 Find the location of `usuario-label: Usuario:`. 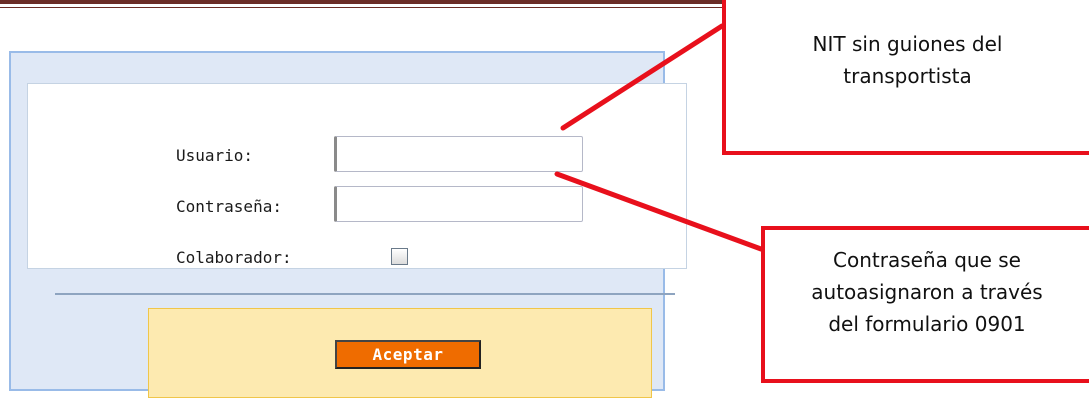

usuario-label: Usuario: is located at coordinates (215, 155).